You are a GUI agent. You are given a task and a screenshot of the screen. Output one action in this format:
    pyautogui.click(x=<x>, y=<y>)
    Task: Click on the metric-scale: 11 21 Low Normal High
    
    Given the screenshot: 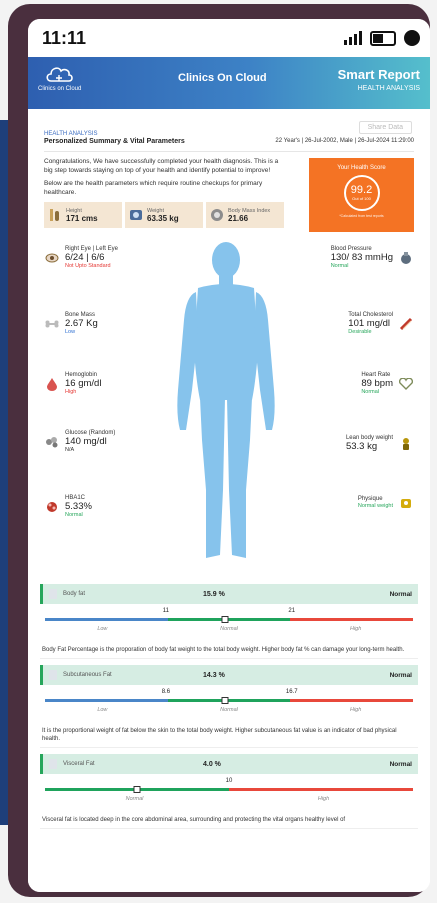 What is the action you would take?
    pyautogui.click(x=229, y=624)
    